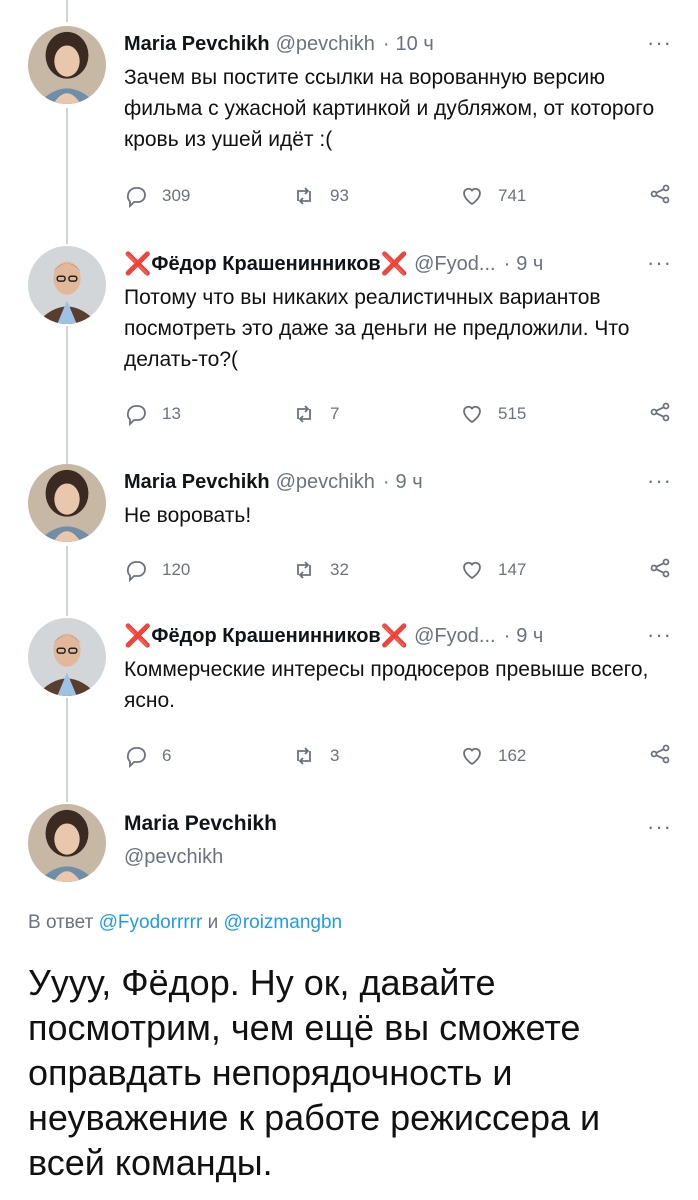 The height and width of the screenshot is (1200, 698). What do you see at coordinates (415, 44) in the screenshot?
I see `timestamp: 10 ч` at bounding box center [415, 44].